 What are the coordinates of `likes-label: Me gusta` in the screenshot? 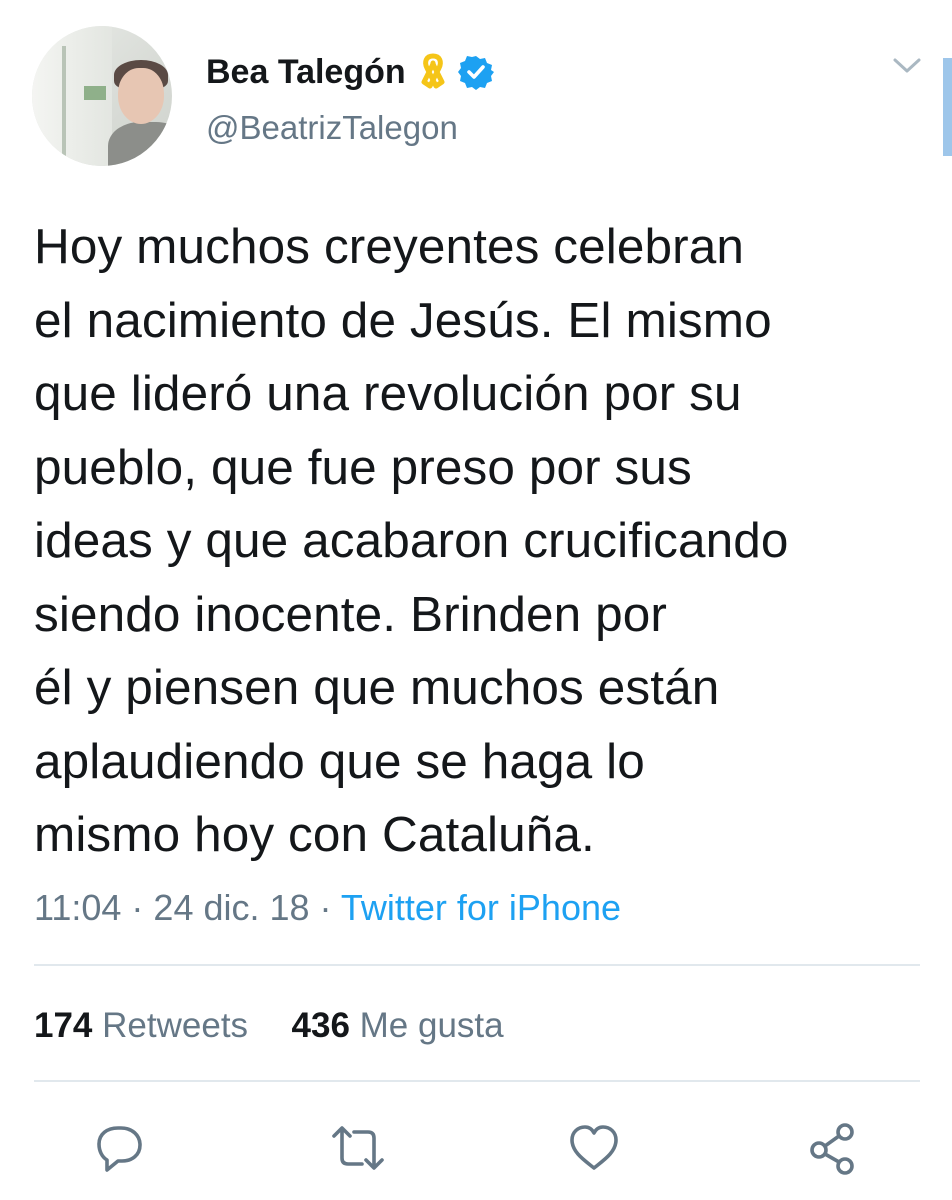 It's located at (431, 1025).